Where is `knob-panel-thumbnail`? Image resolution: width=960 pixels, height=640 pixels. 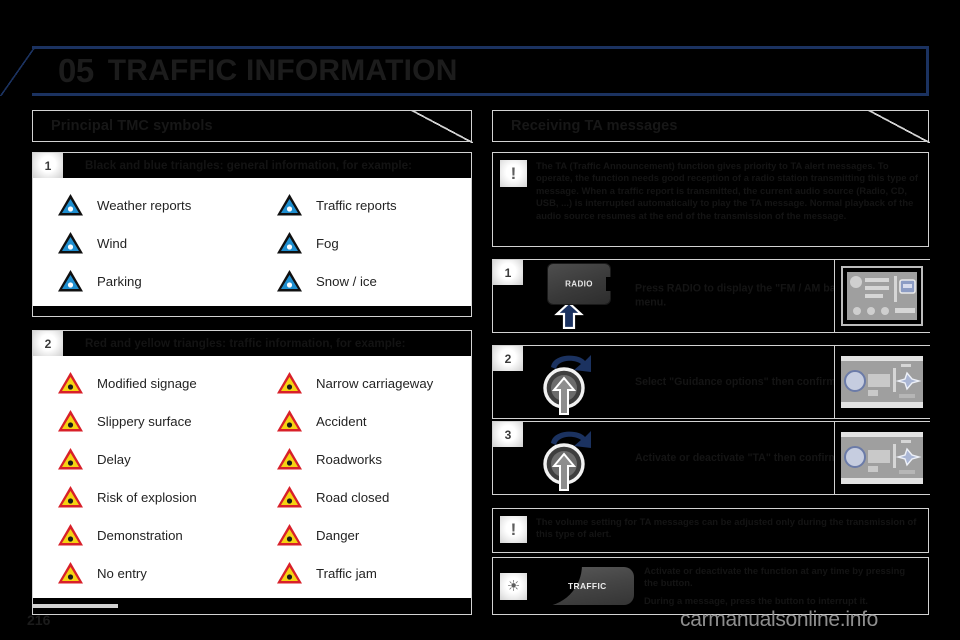
knob-panel-thumbnail is located at coordinates (881, 381).